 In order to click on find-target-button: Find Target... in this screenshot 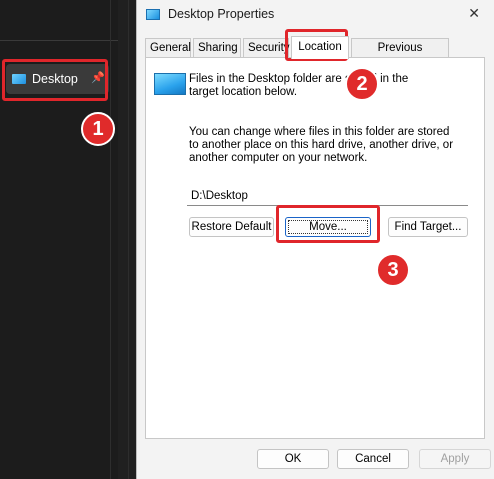, I will do `click(428, 227)`.